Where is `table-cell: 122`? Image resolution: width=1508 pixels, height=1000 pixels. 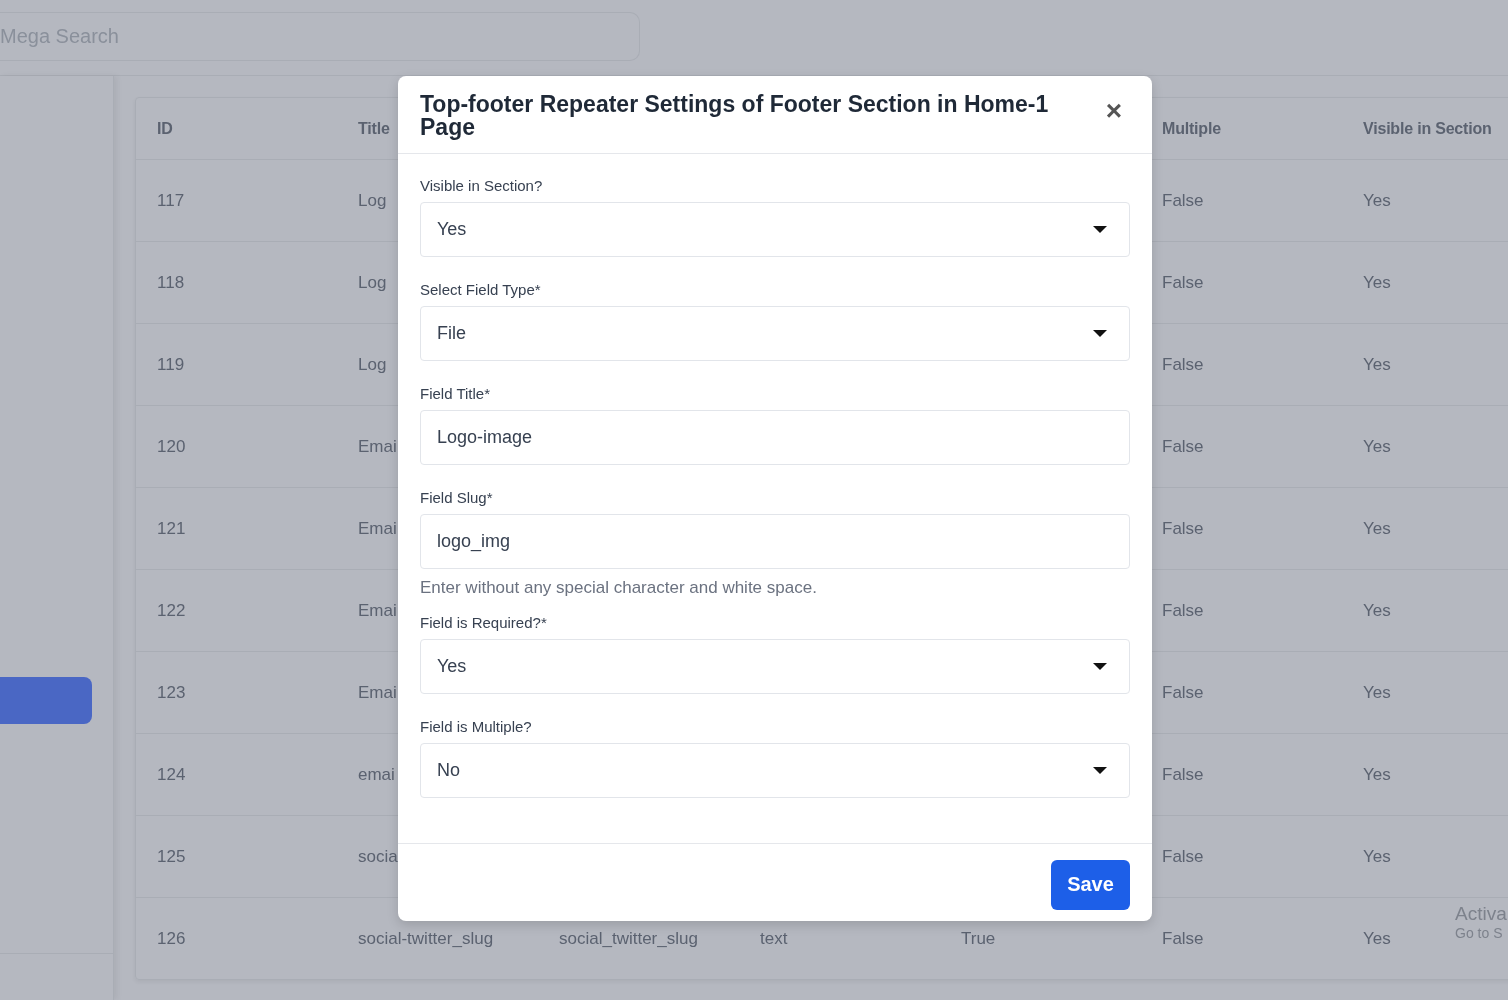 table-cell: 122 is located at coordinates (171, 610).